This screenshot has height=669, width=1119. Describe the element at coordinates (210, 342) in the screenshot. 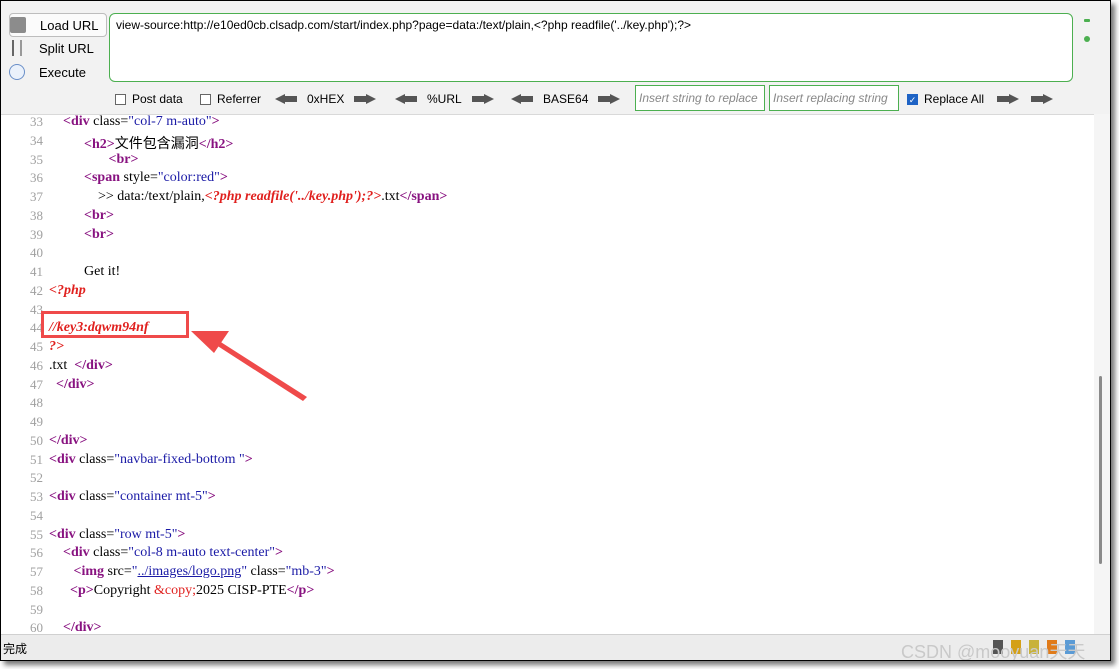

I see `arrow-head-shape` at that location.